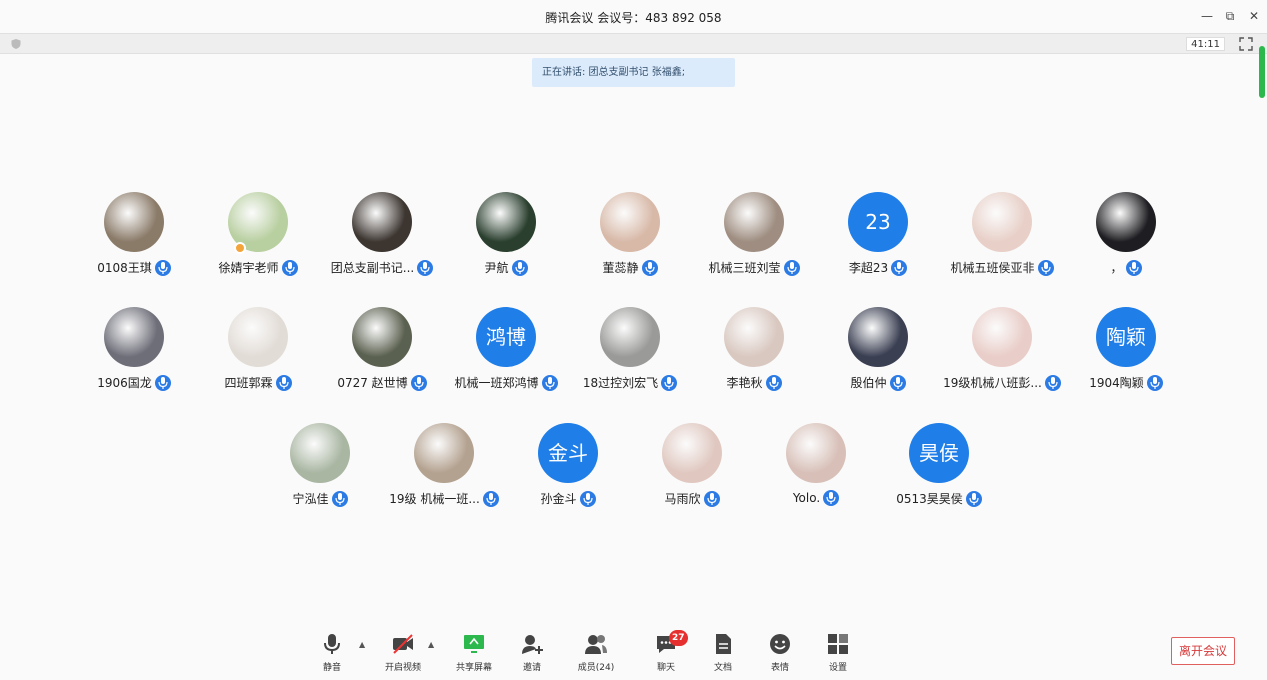  What do you see at coordinates (1126, 237) in the screenshot?
I see `participant-tile: ，` at bounding box center [1126, 237].